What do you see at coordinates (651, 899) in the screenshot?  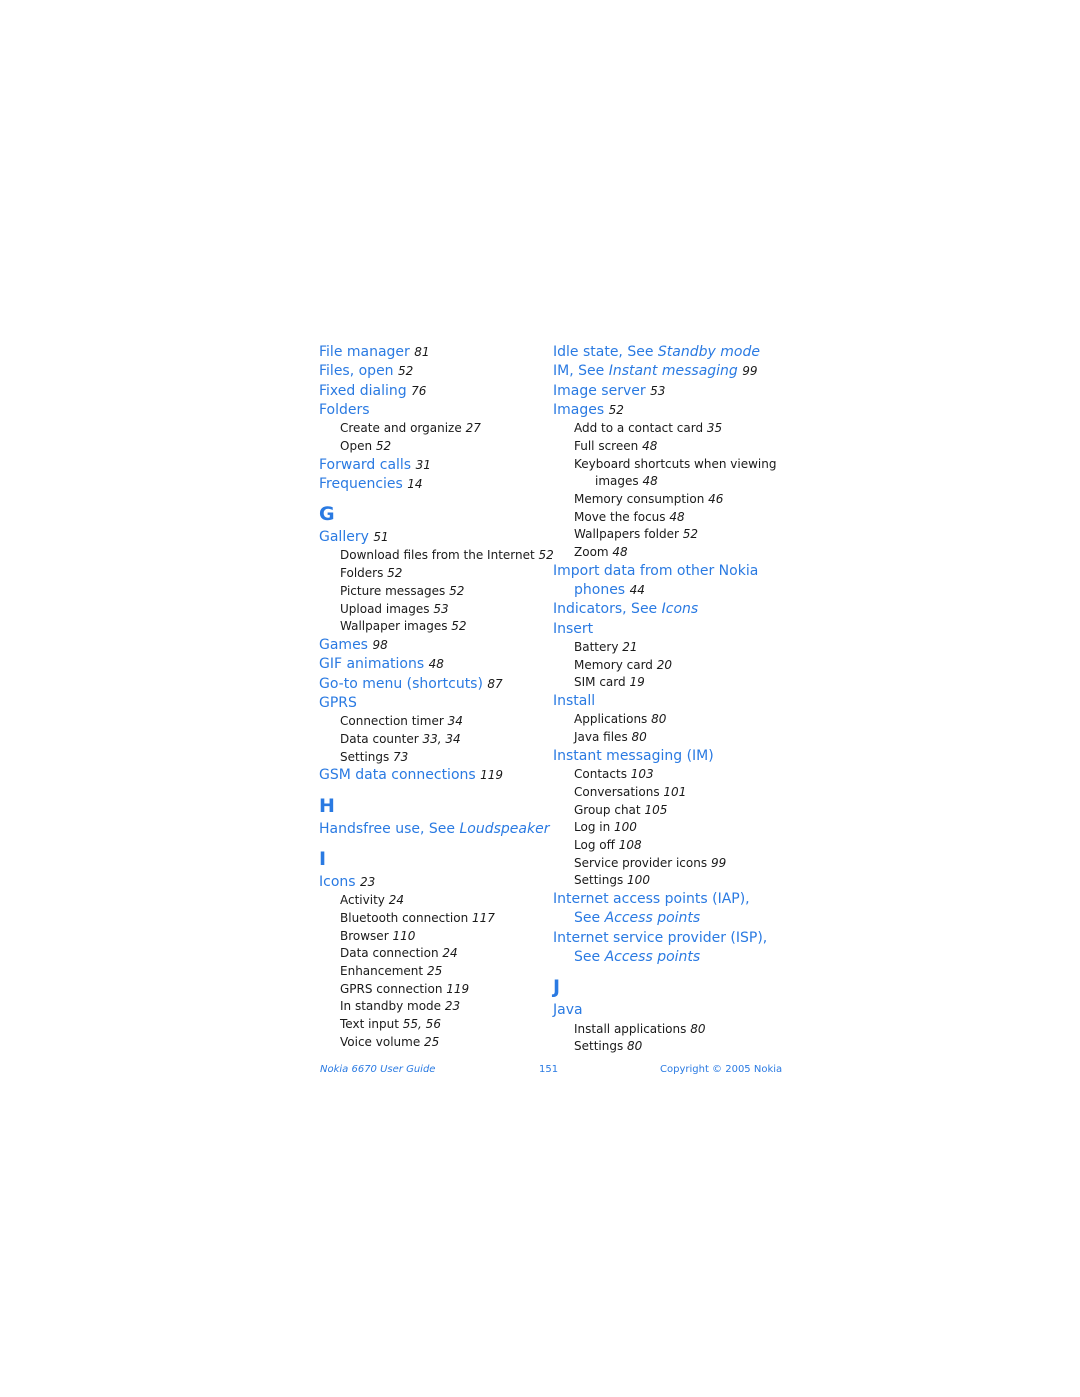 I see `entry-term: Internet access points (IAP),` at bounding box center [651, 899].